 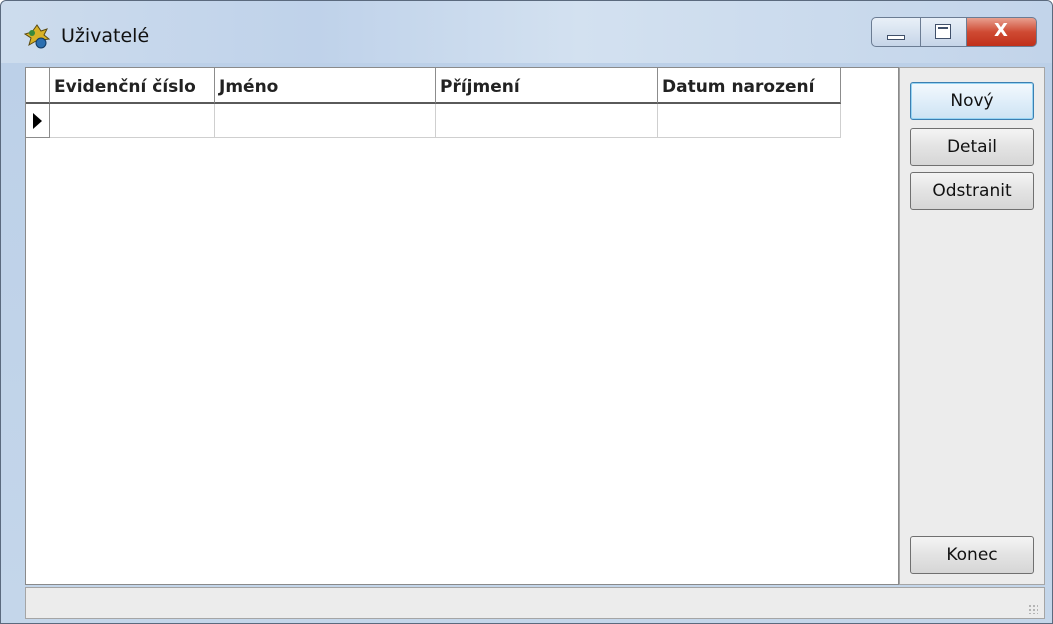 I want to click on column-header-label: Evidenční číslo, so click(x=125, y=87).